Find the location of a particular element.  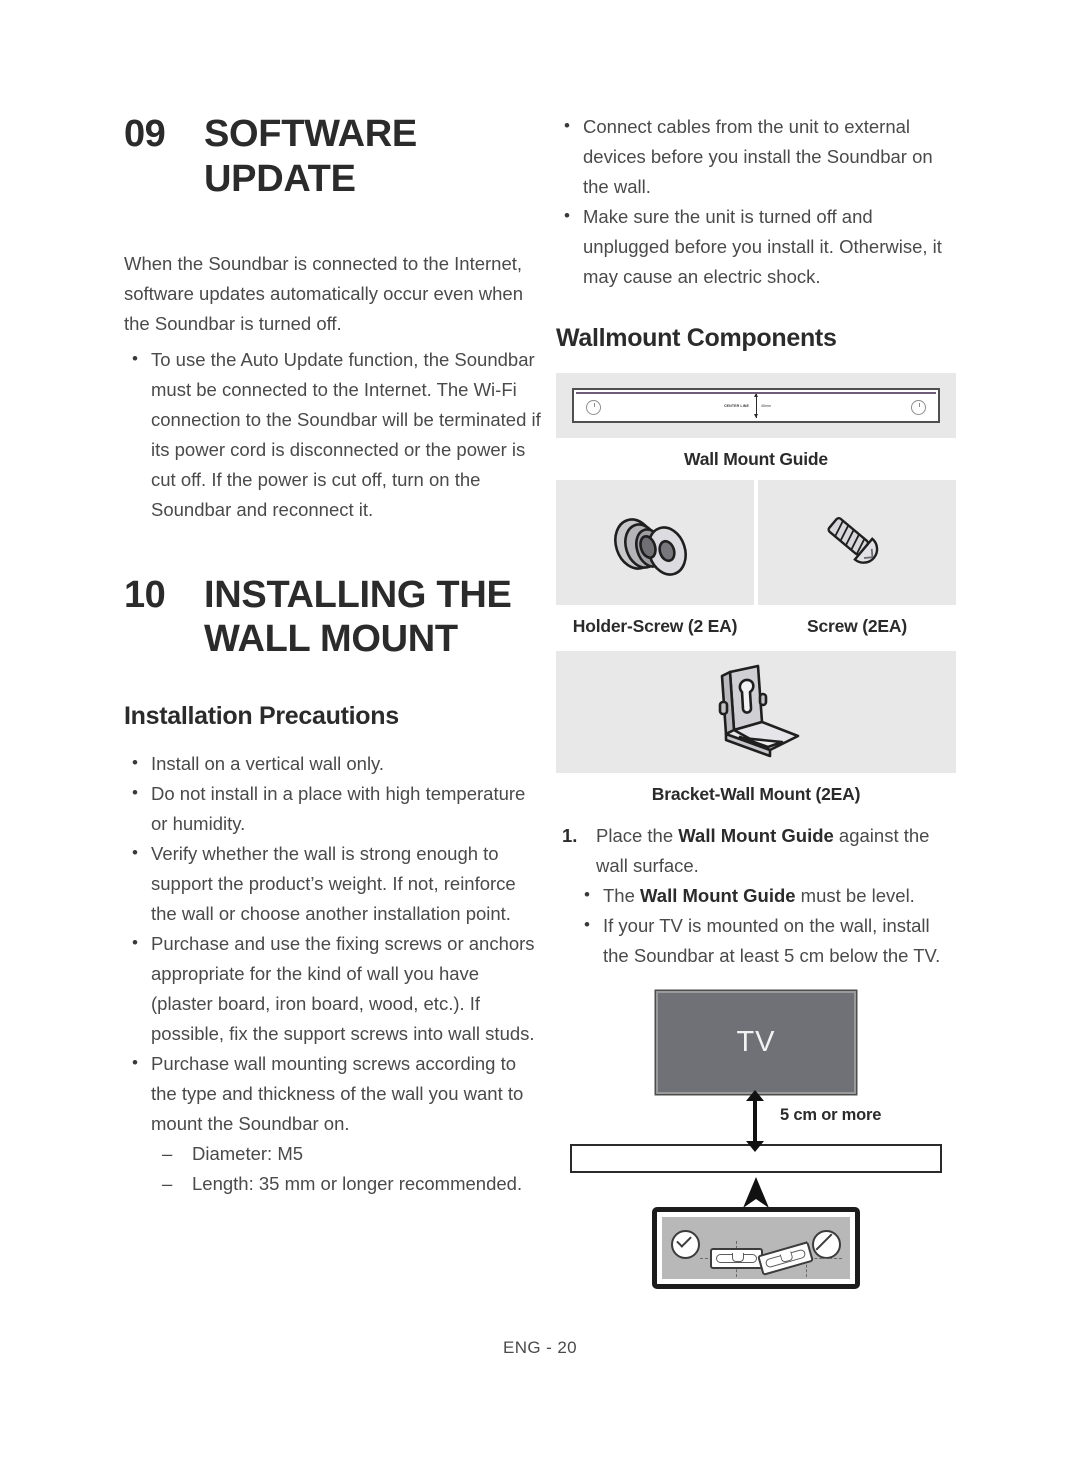

step-text-bold: Wall Mount Guide is located at coordinates (756, 835).